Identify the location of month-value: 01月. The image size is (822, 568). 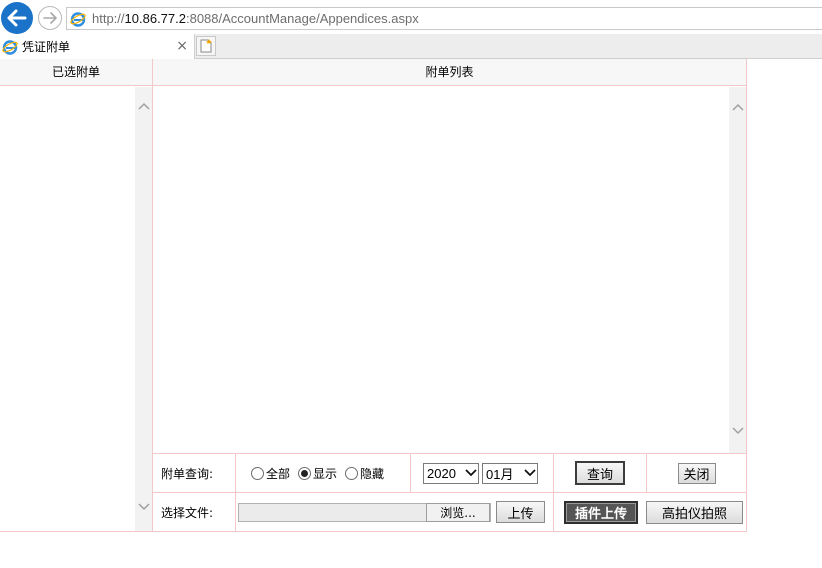
(500, 474).